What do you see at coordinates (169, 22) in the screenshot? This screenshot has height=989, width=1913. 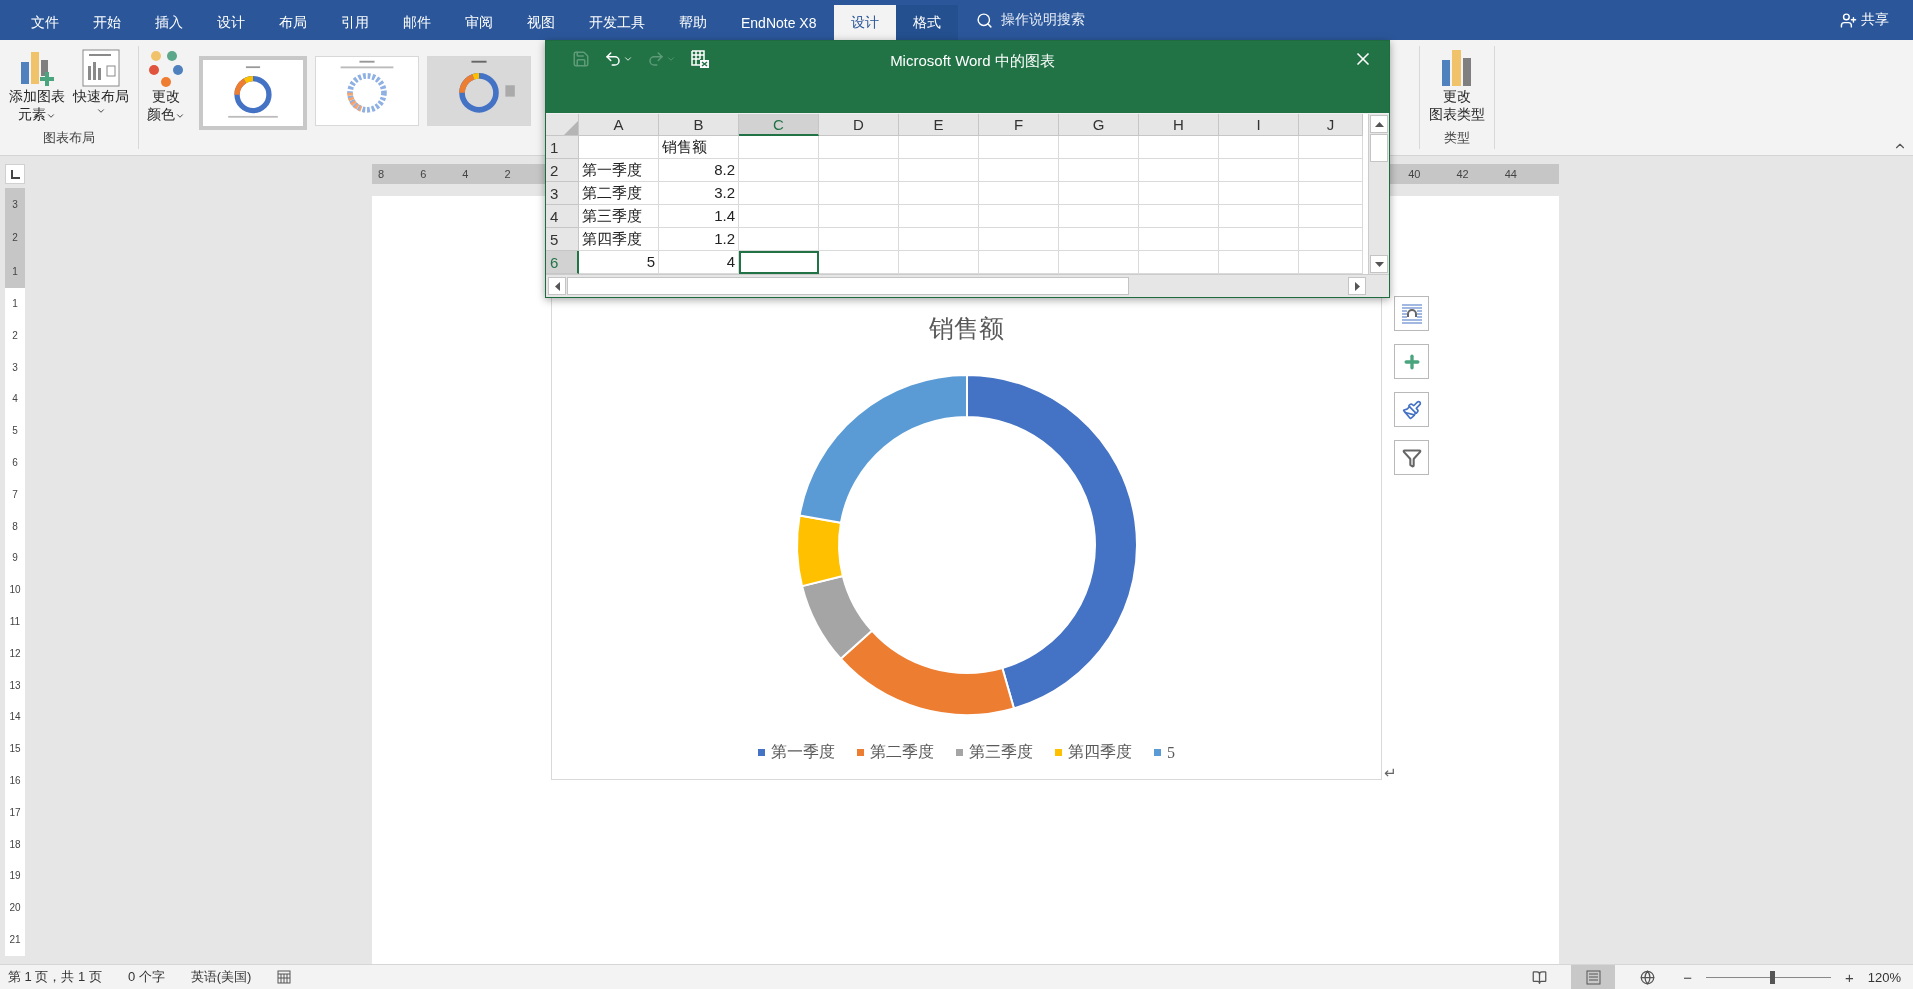 I see `ribbon-tab: 插入` at bounding box center [169, 22].